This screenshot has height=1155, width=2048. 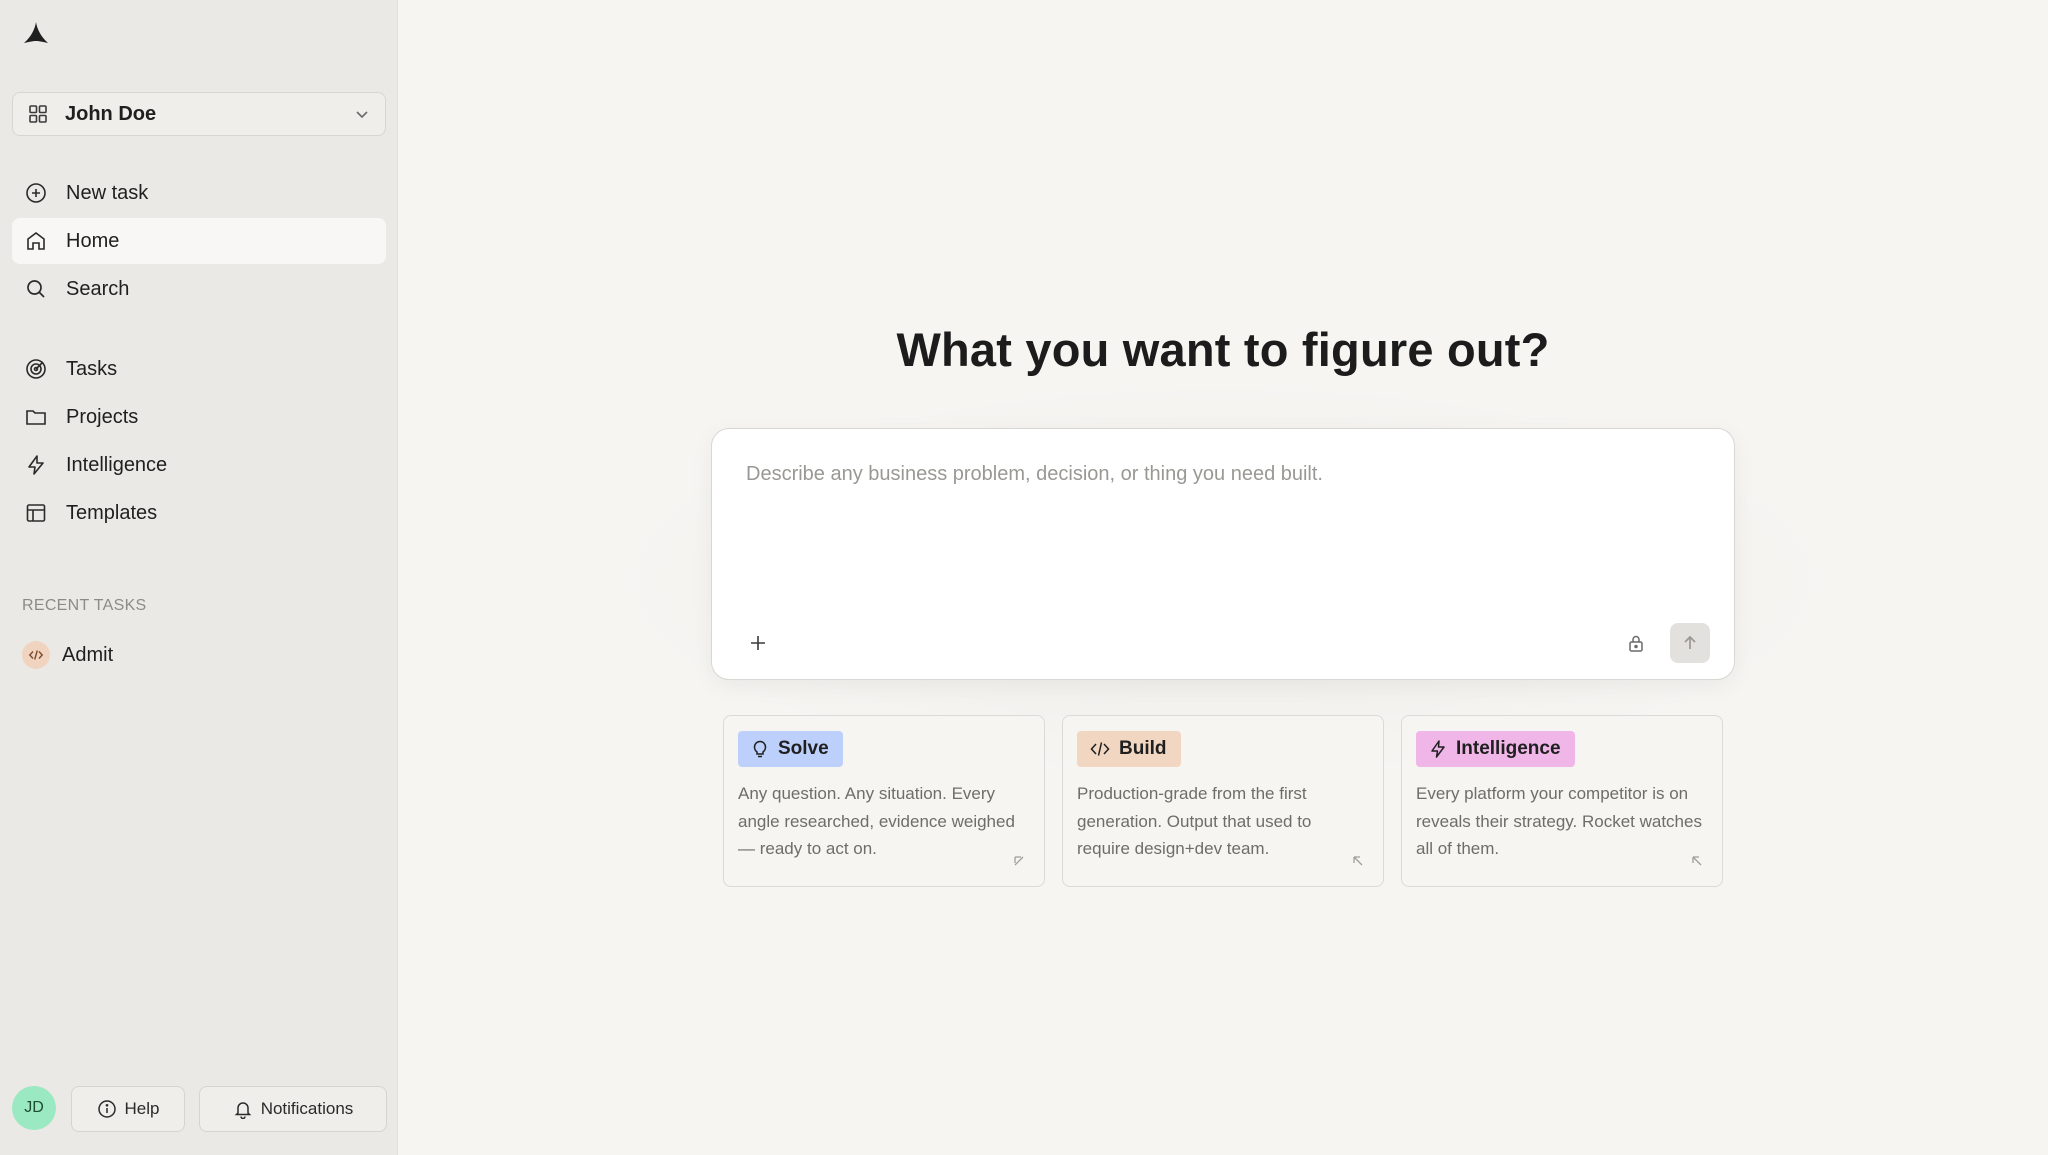 I want to click on lock-icon, so click(x=1636, y=643).